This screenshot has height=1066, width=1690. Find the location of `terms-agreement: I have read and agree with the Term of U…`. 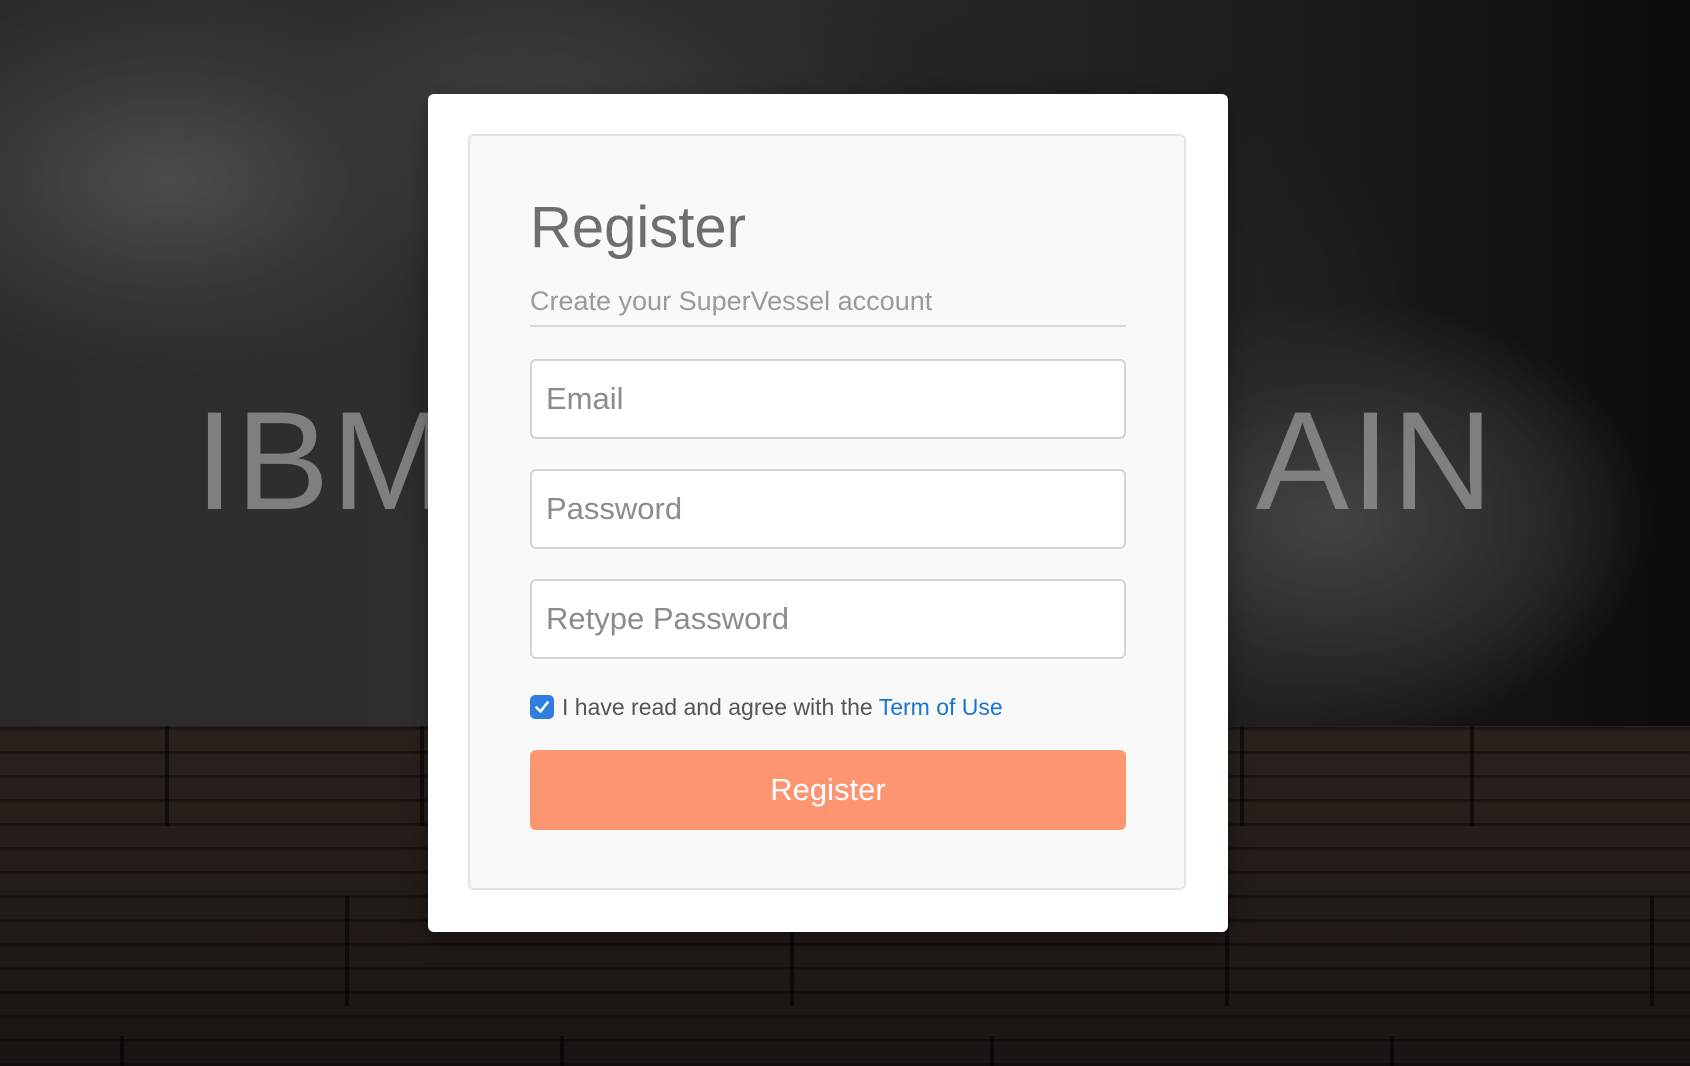

terms-agreement: I have read and agree with the Term of U… is located at coordinates (766, 707).